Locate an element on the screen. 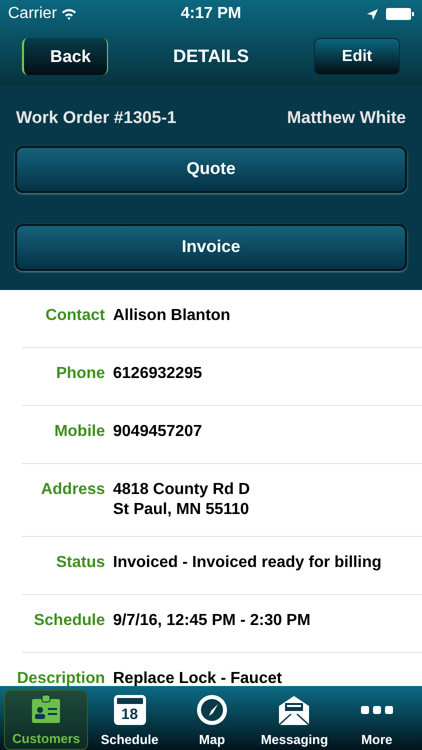 Image resolution: width=422 pixels, height=750 pixels. tab-item: Messaging is located at coordinates (294, 720).